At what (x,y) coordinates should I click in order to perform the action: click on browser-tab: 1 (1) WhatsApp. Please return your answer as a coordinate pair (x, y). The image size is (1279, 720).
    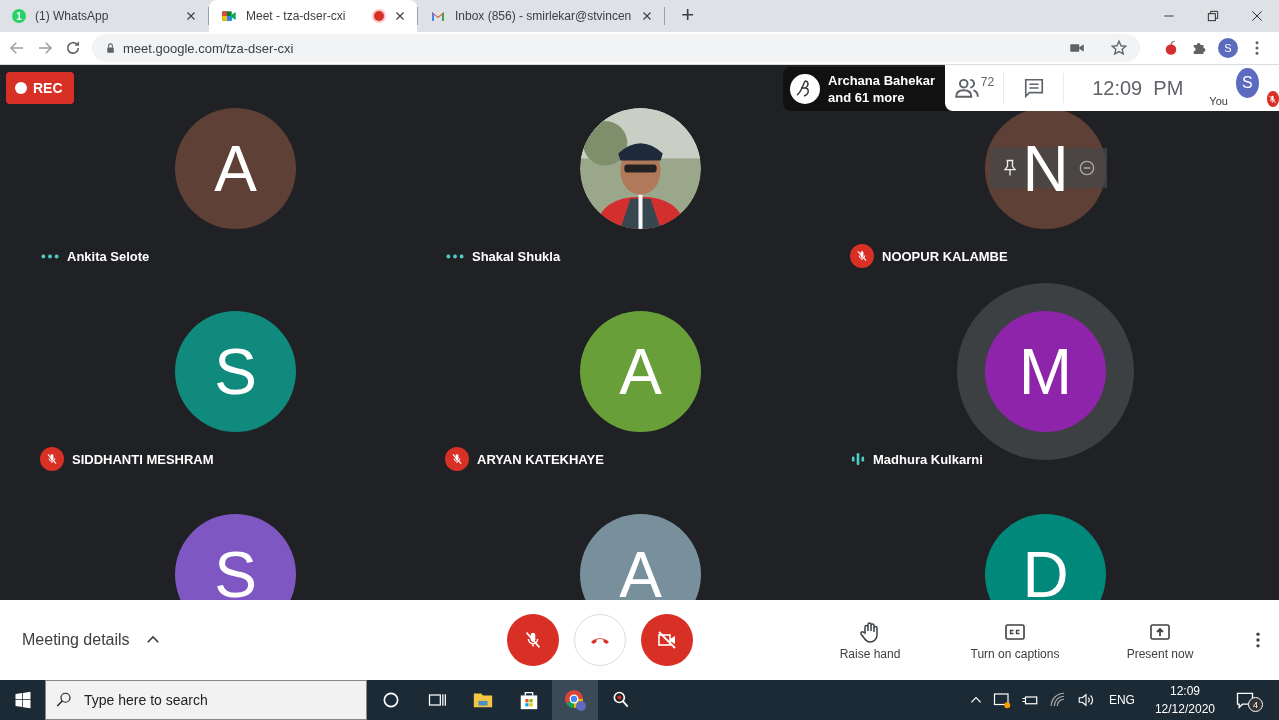
    Looking at the image, I should click on (104, 16).